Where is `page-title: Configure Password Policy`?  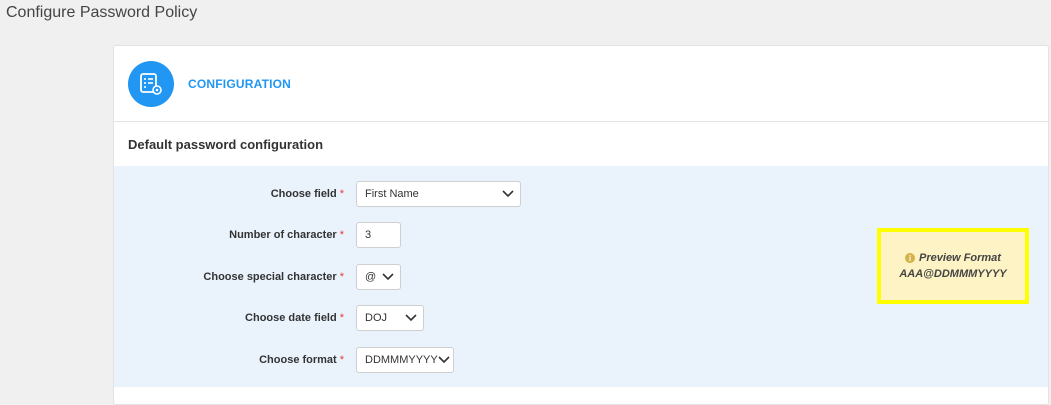 page-title: Configure Password Policy is located at coordinates (102, 12).